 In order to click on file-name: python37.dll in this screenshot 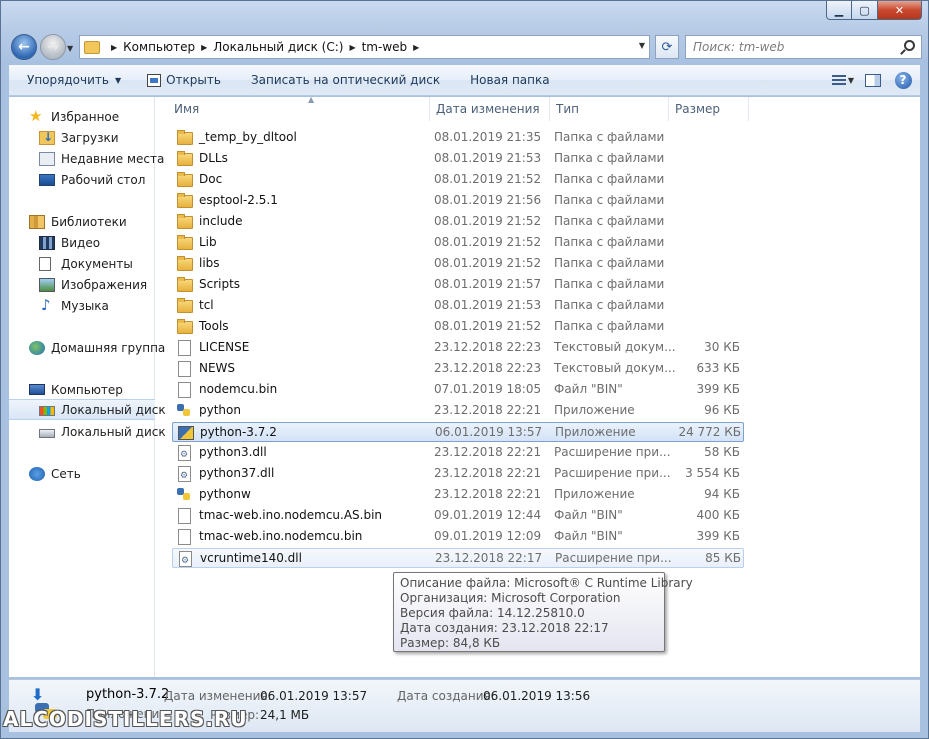, I will do `click(237, 473)`.